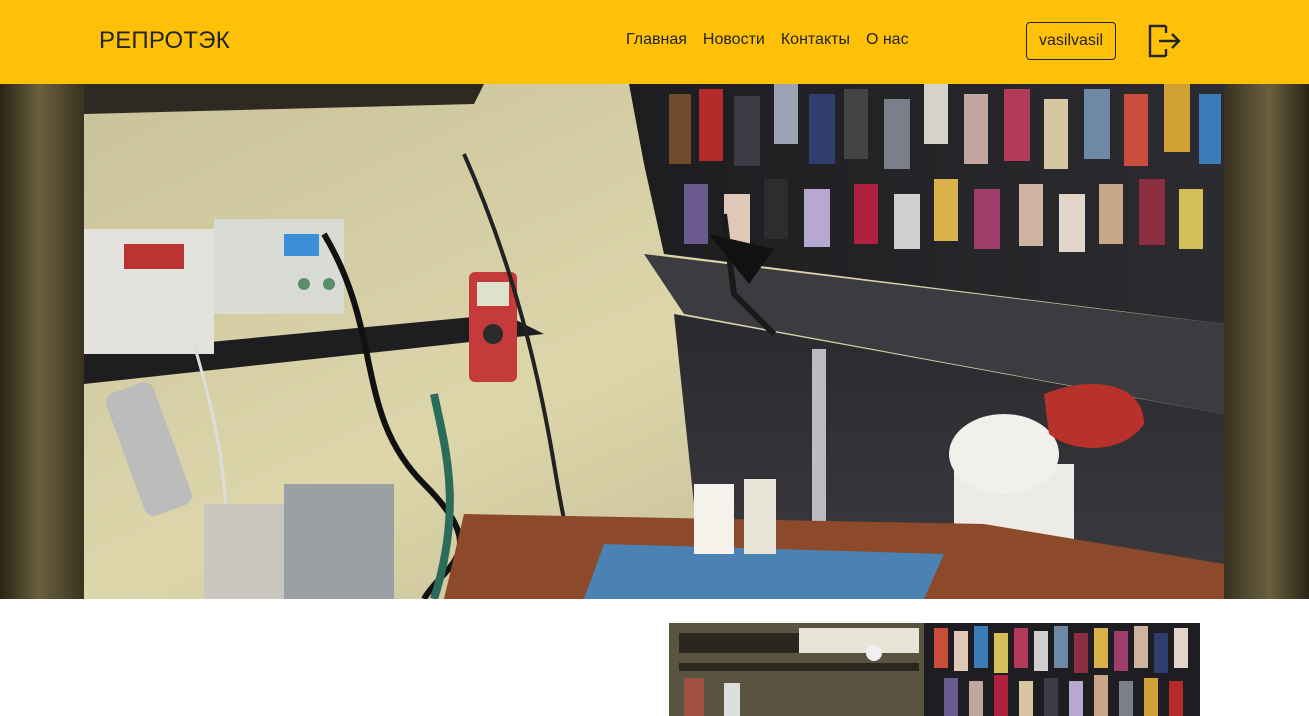 Image resolution: width=1309 pixels, height=716 pixels. I want to click on nav-link-home: Главная, so click(656, 40).